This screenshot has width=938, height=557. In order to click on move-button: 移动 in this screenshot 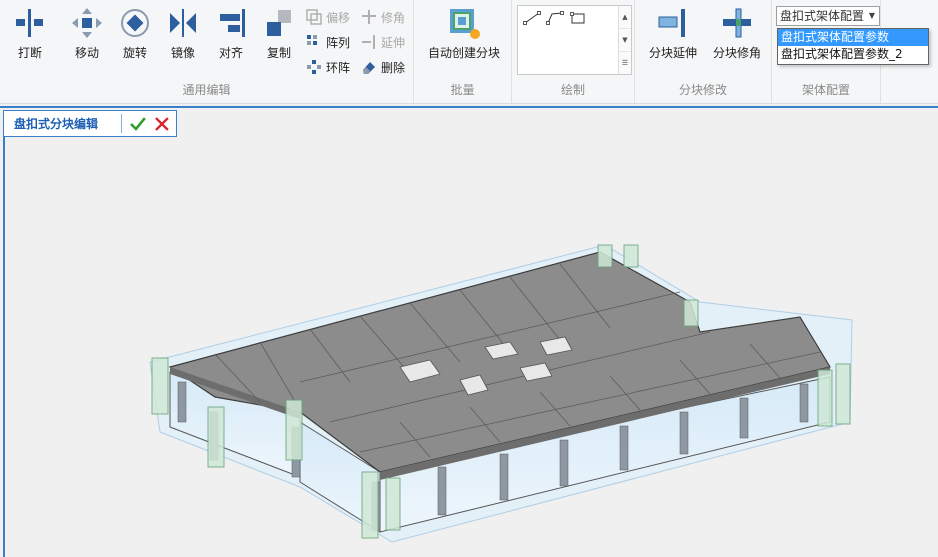, I will do `click(87, 33)`.